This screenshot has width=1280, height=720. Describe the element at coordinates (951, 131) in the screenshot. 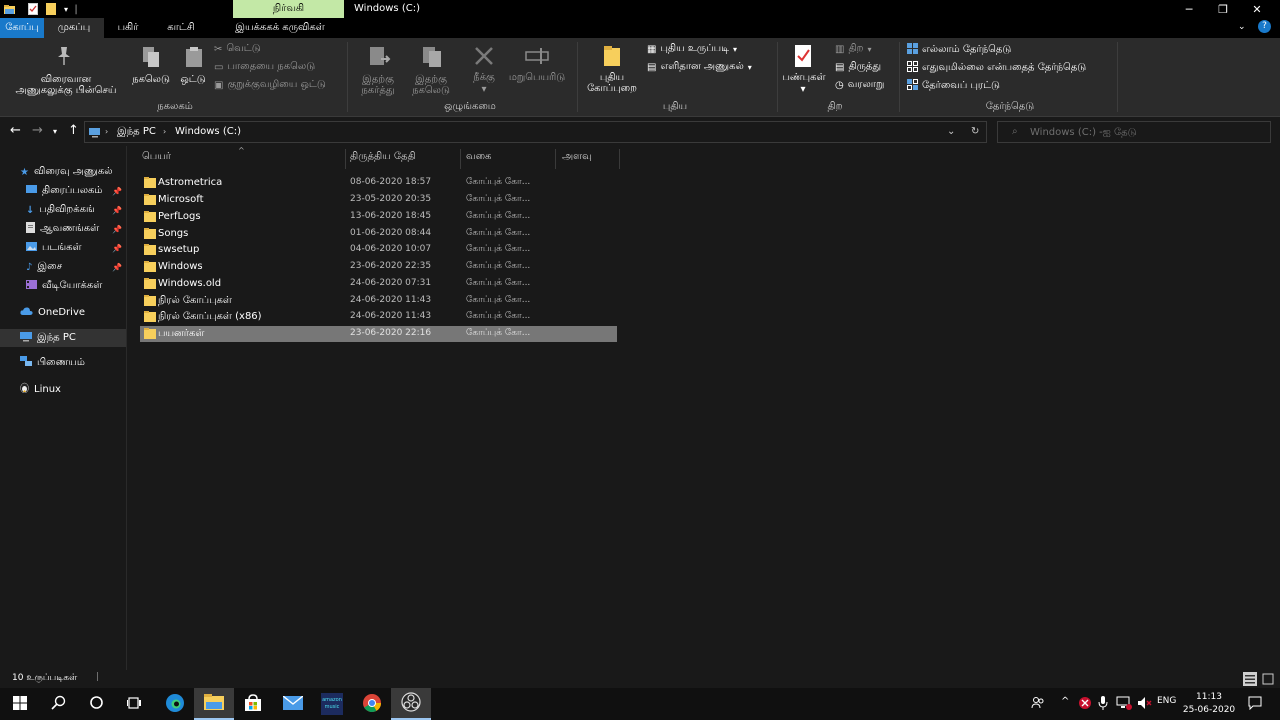

I see `address-dropdown-icon: ⌄` at that location.